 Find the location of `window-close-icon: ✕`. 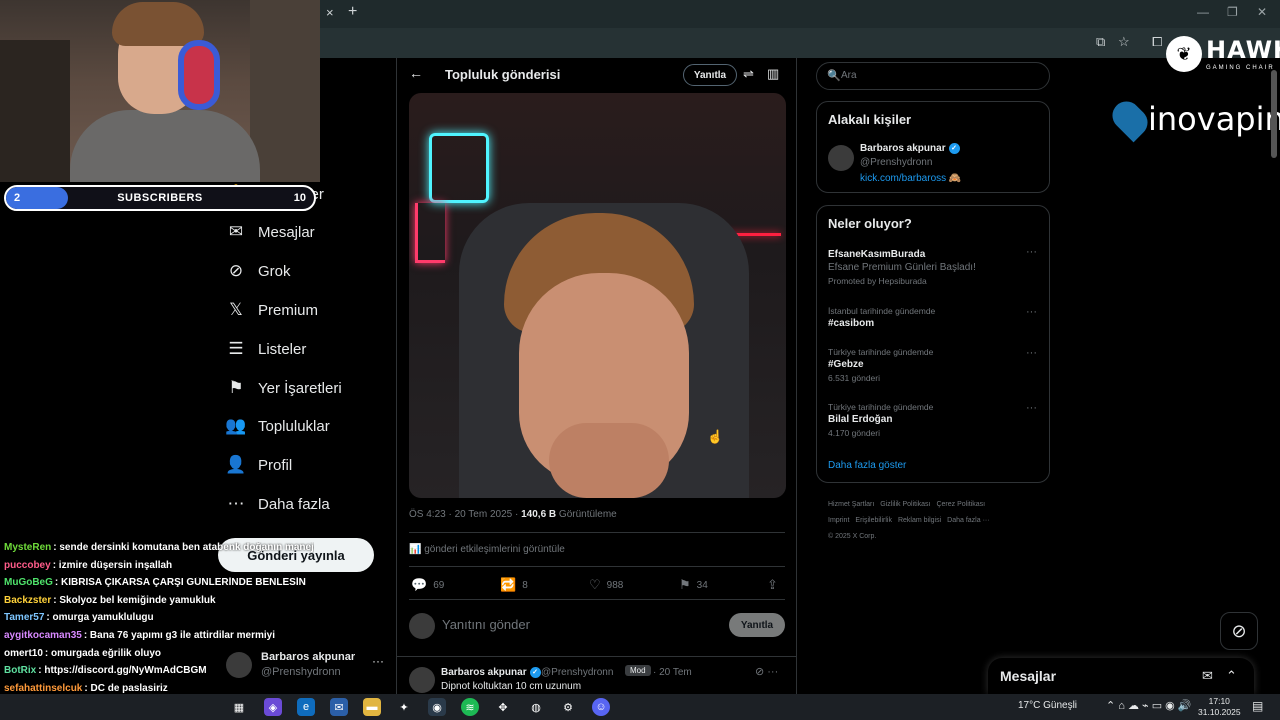

window-close-icon: ✕ is located at coordinates (1262, 12).